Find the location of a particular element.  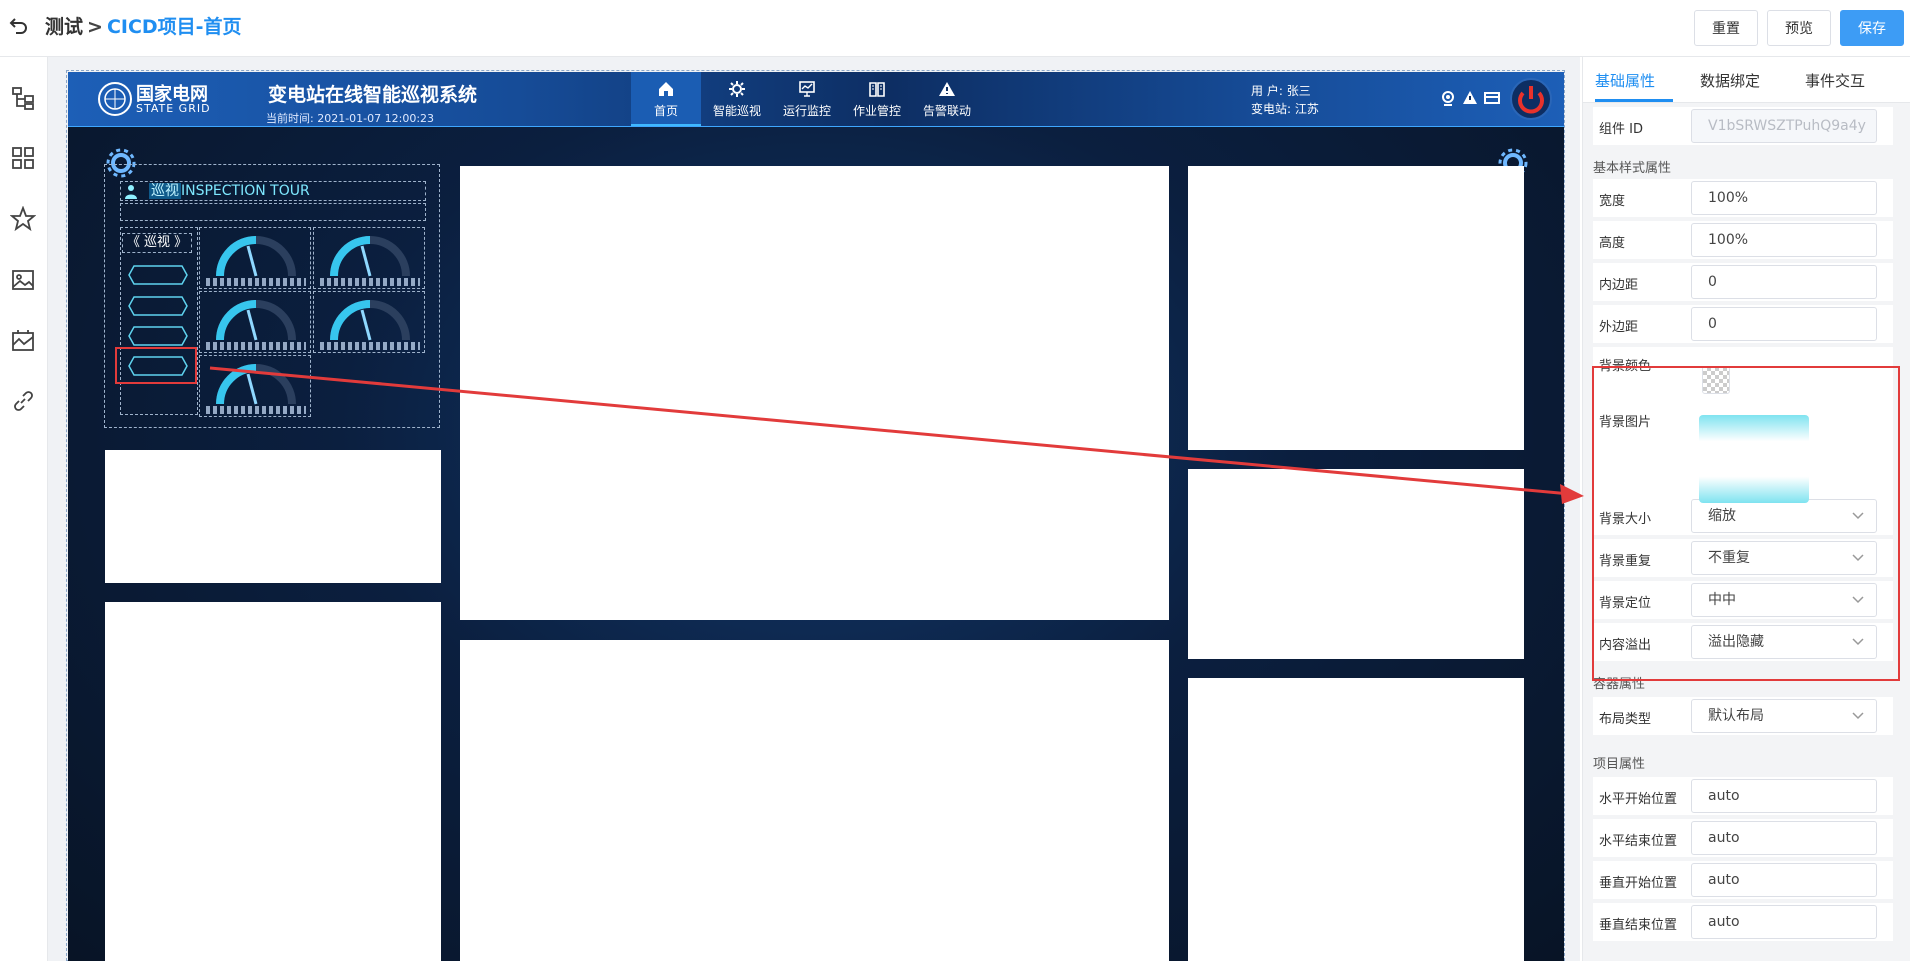

preview-button: 预览 is located at coordinates (1799, 28).